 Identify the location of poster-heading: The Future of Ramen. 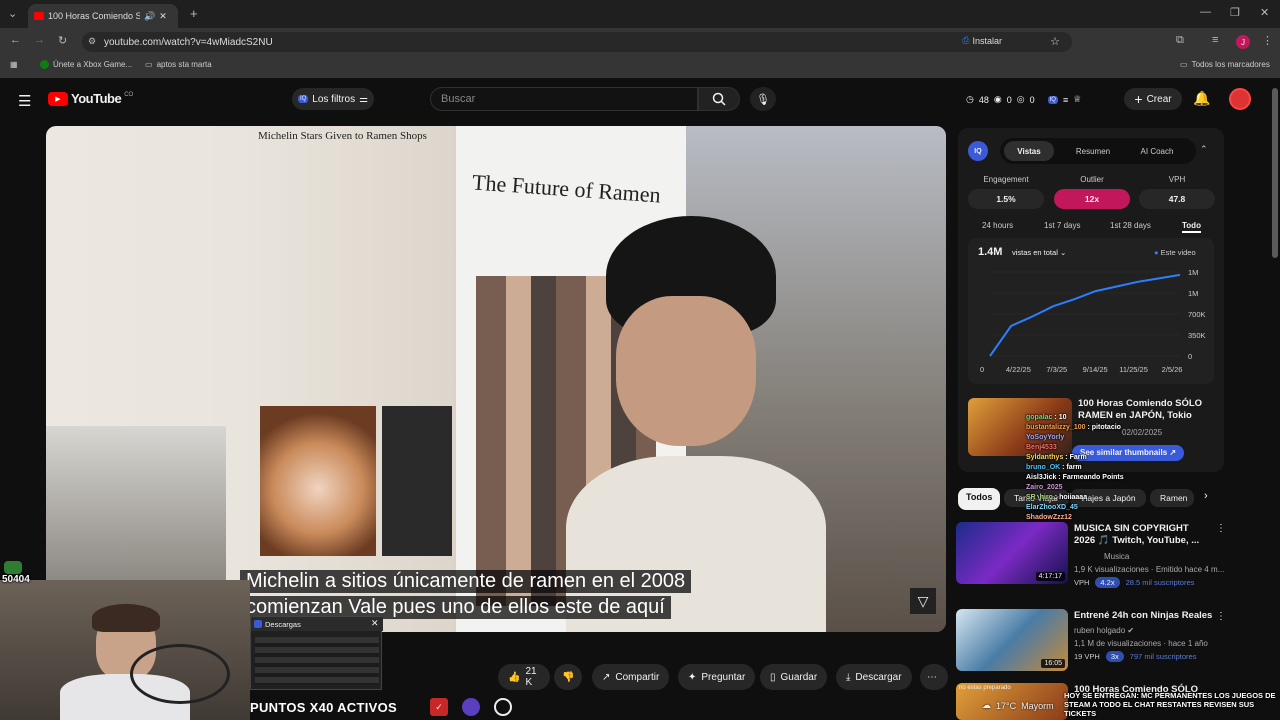
(566, 188).